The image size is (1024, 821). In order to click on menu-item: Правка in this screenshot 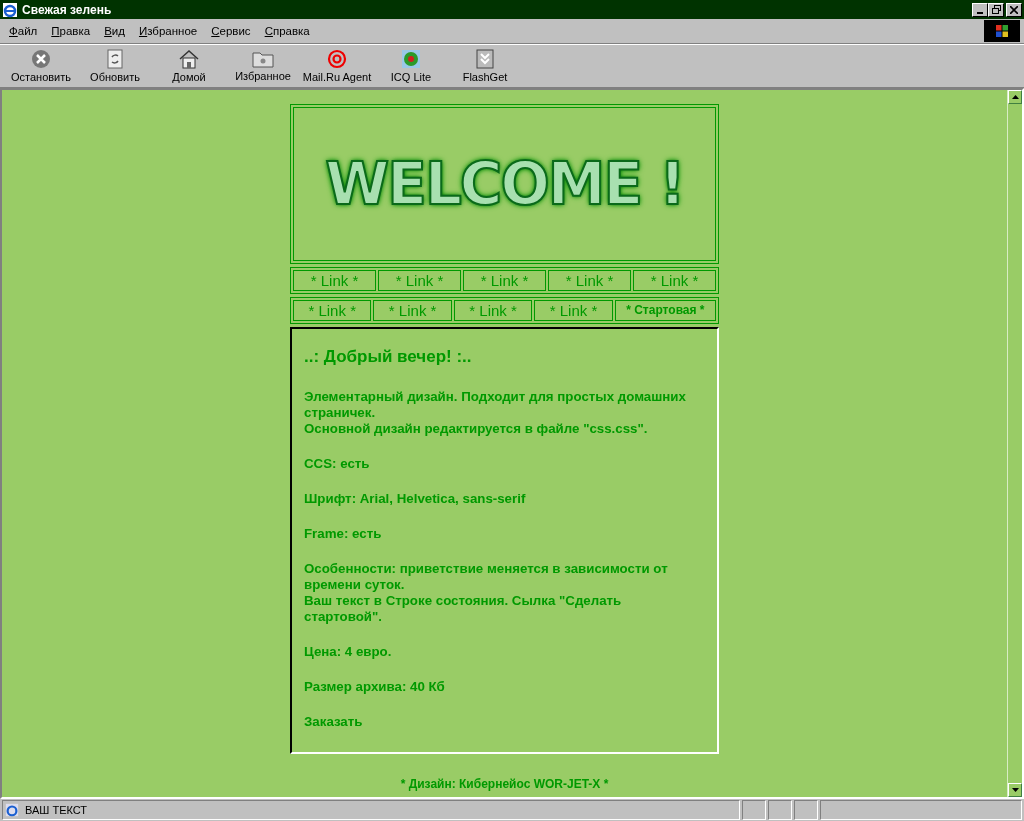, I will do `click(71, 31)`.